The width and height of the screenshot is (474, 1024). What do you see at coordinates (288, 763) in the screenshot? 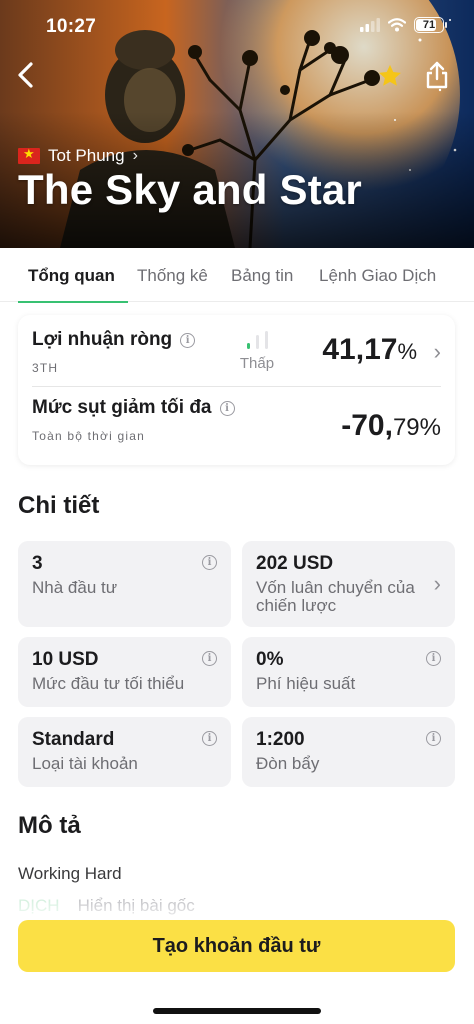
I see `tile-label: Đòn bẩy` at bounding box center [288, 763].